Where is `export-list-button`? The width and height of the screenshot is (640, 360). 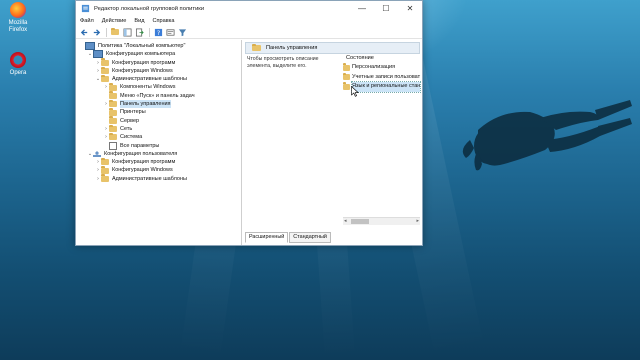 export-list-button is located at coordinates (139, 32).